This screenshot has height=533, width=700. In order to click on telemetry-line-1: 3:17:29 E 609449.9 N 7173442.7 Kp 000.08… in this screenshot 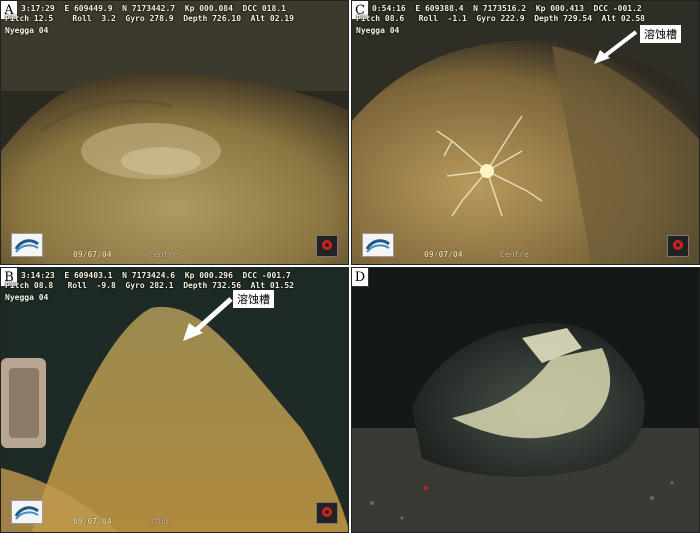, I will do `click(153, 8)`.